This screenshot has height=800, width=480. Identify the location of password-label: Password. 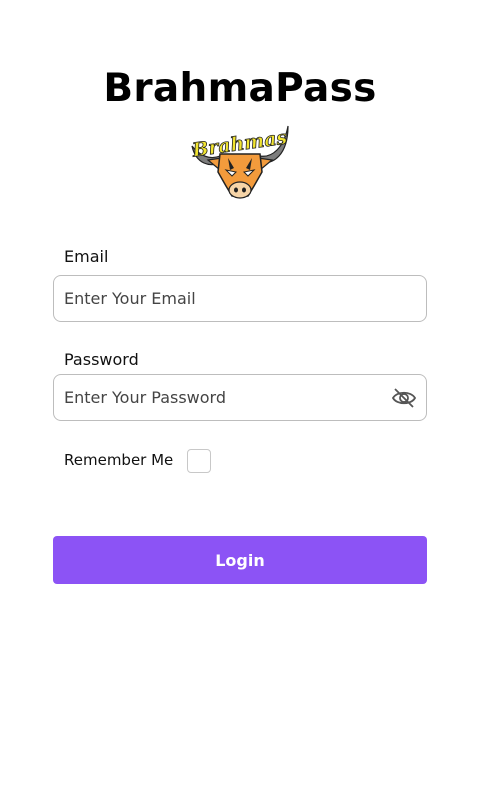
(101, 359).